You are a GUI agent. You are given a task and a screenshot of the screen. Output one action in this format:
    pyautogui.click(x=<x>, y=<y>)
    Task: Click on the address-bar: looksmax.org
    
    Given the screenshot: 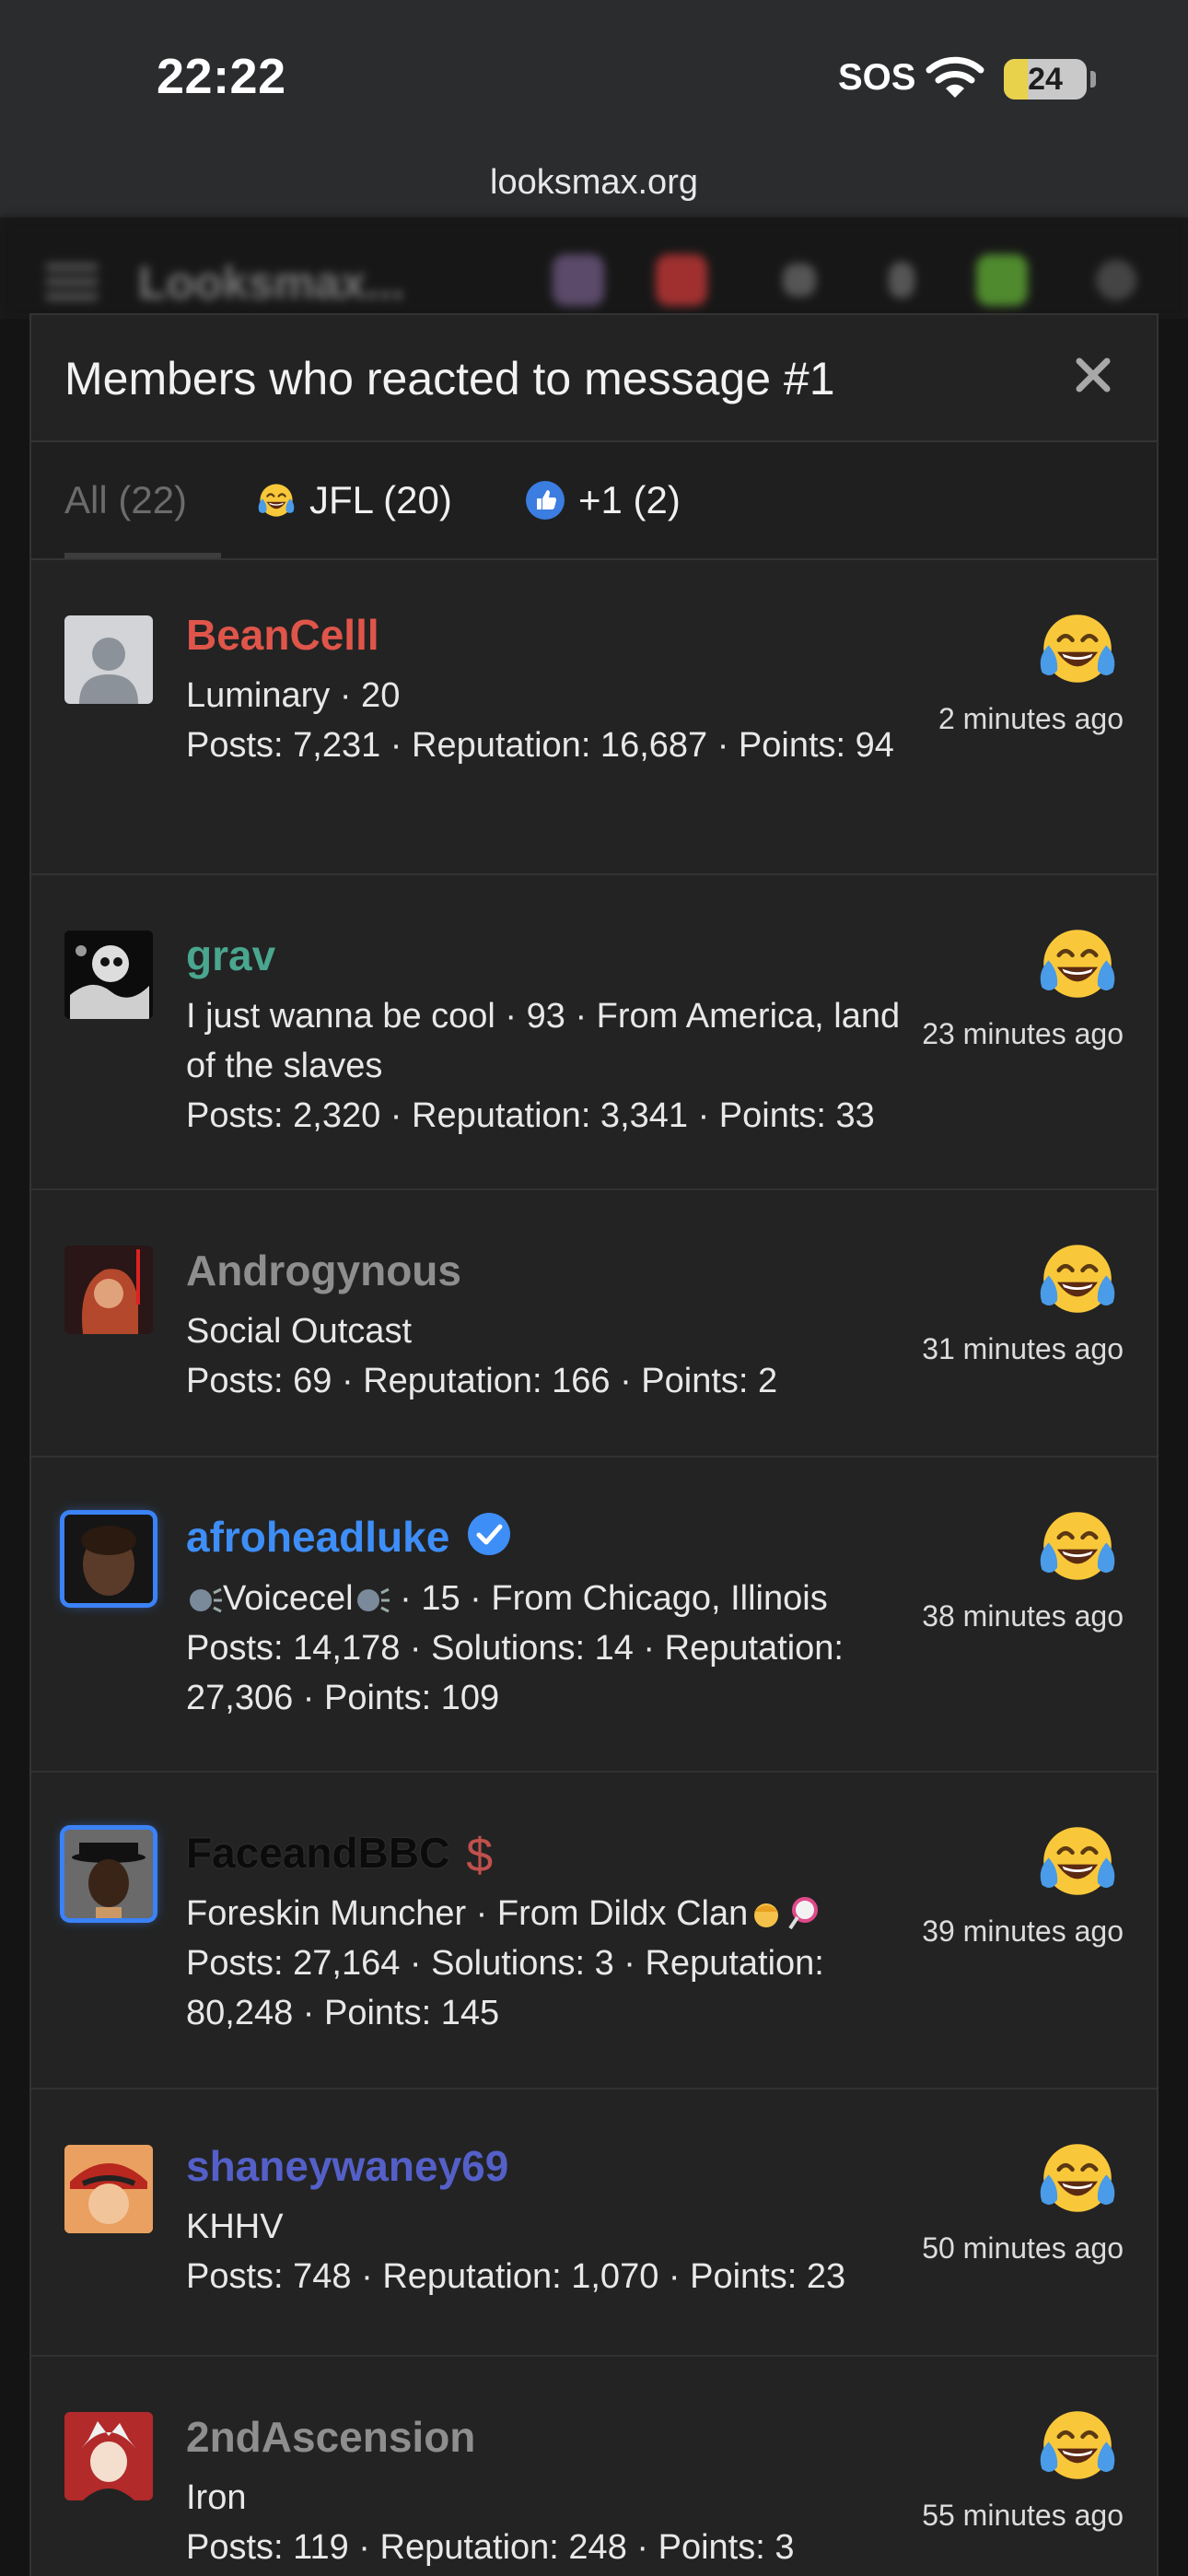 What is the action you would take?
    pyautogui.click(x=594, y=187)
    